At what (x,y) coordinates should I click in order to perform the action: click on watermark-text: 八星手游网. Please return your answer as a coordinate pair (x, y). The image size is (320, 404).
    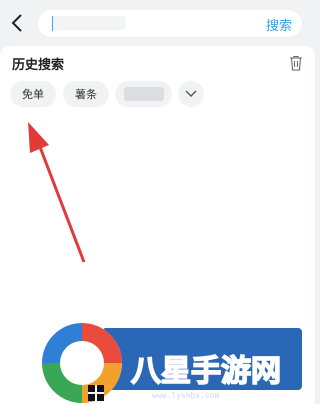
    Looking at the image, I should click on (206, 371).